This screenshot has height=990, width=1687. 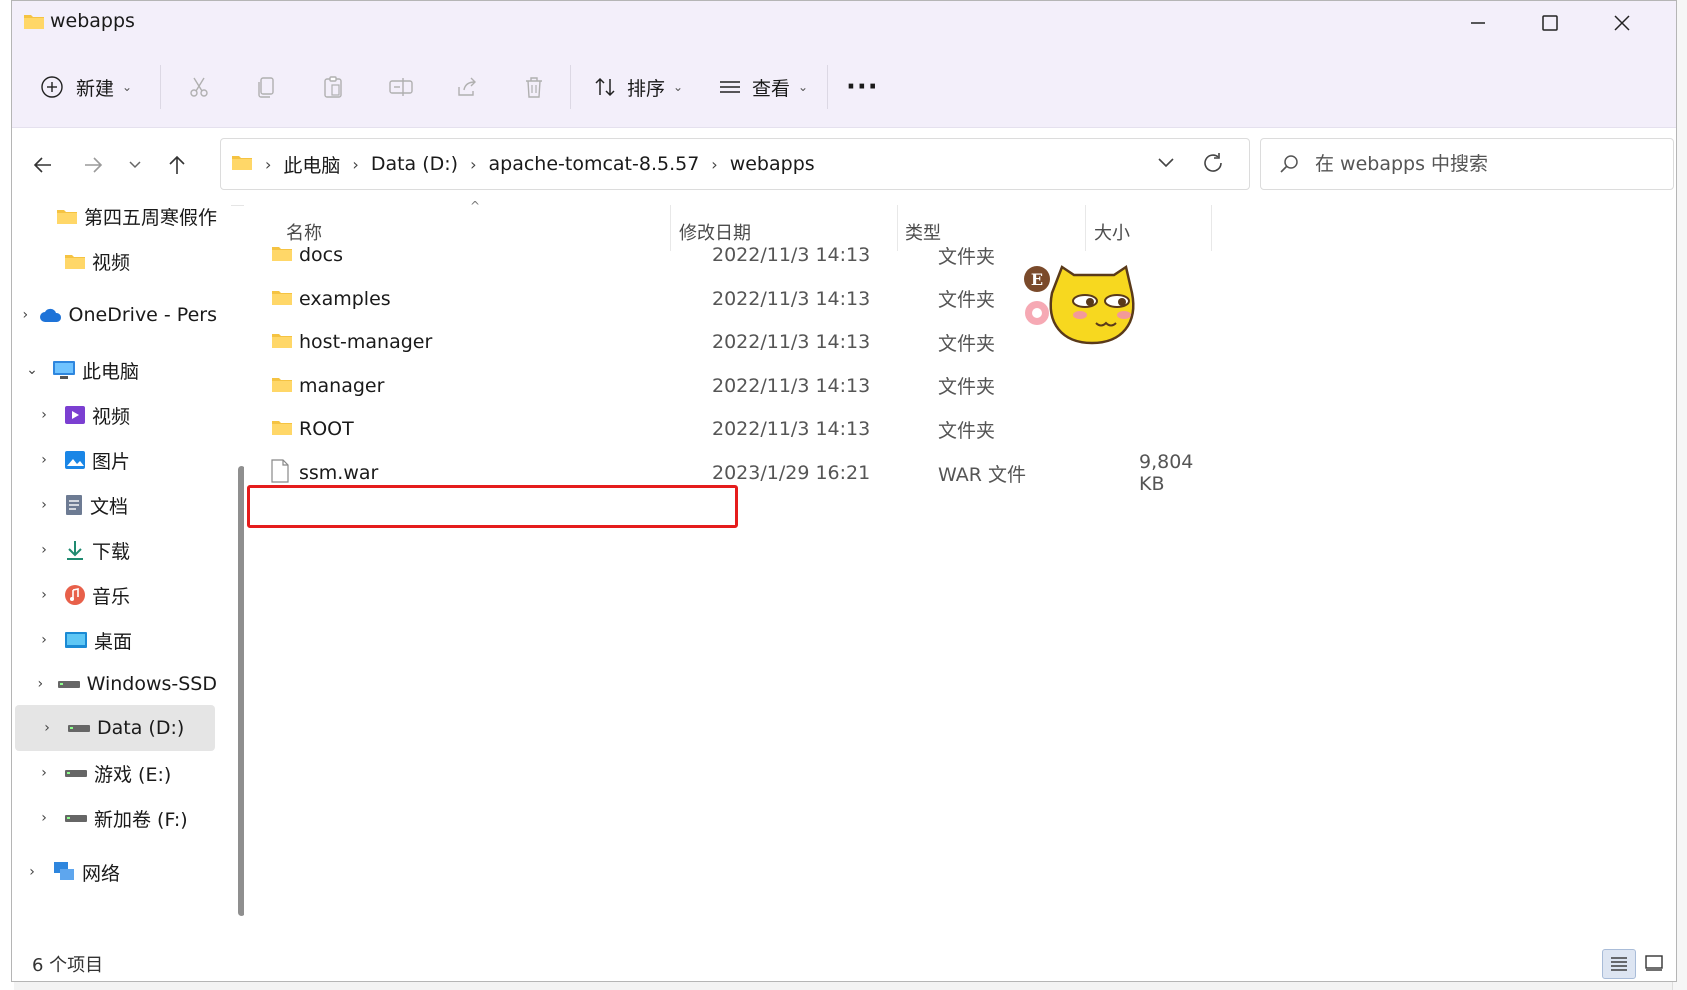 I want to click on sidebar-item: › 图片, so click(x=114, y=460).